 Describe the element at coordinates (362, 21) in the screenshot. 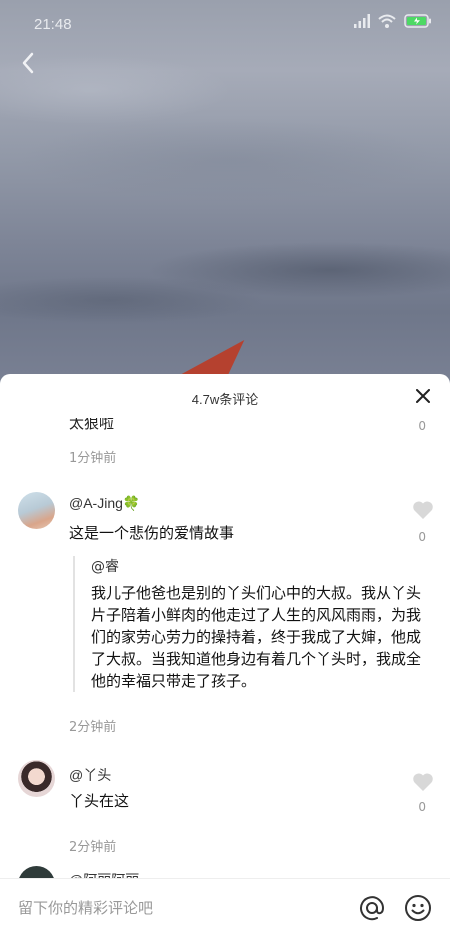

I see `signal-icon` at that location.